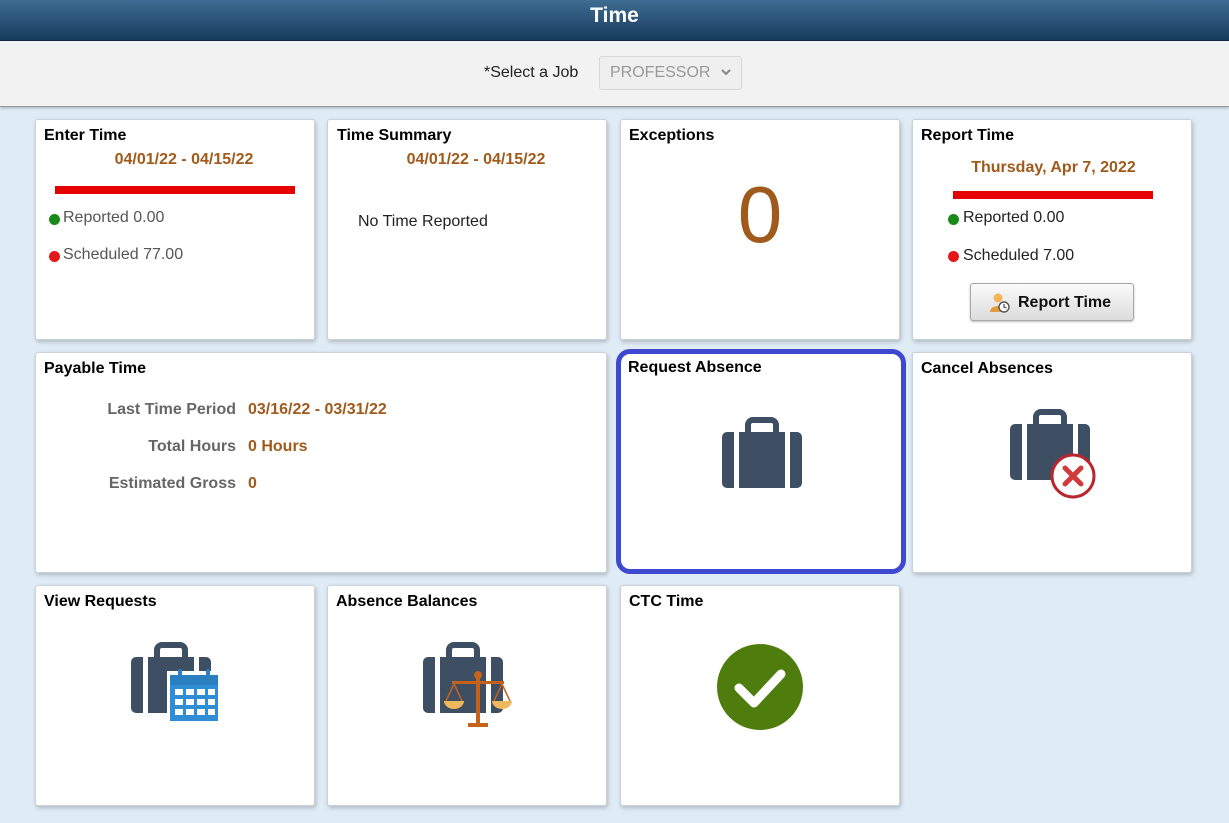 The image size is (1229, 823). What do you see at coordinates (987, 368) in the screenshot?
I see `tile-title: Cancel Absences` at bounding box center [987, 368].